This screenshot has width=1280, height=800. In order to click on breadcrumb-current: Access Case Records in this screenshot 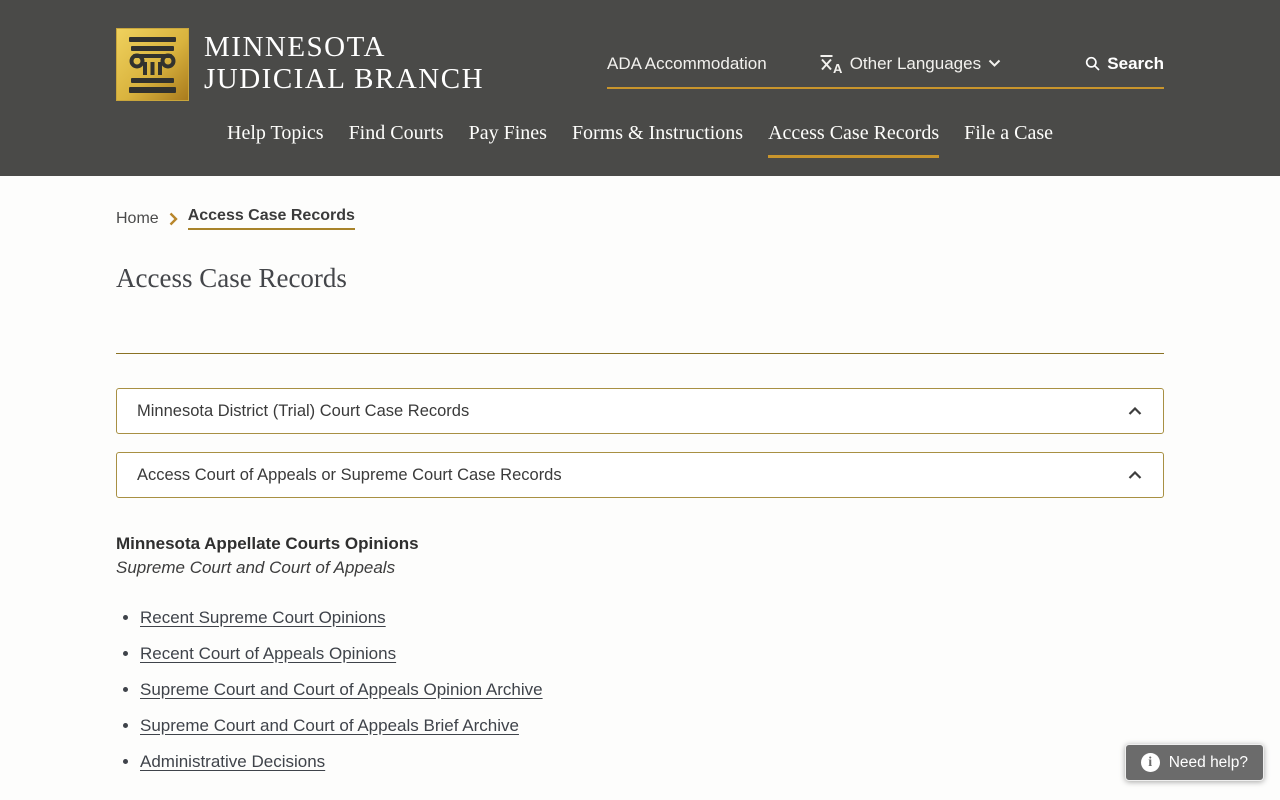, I will do `click(271, 218)`.